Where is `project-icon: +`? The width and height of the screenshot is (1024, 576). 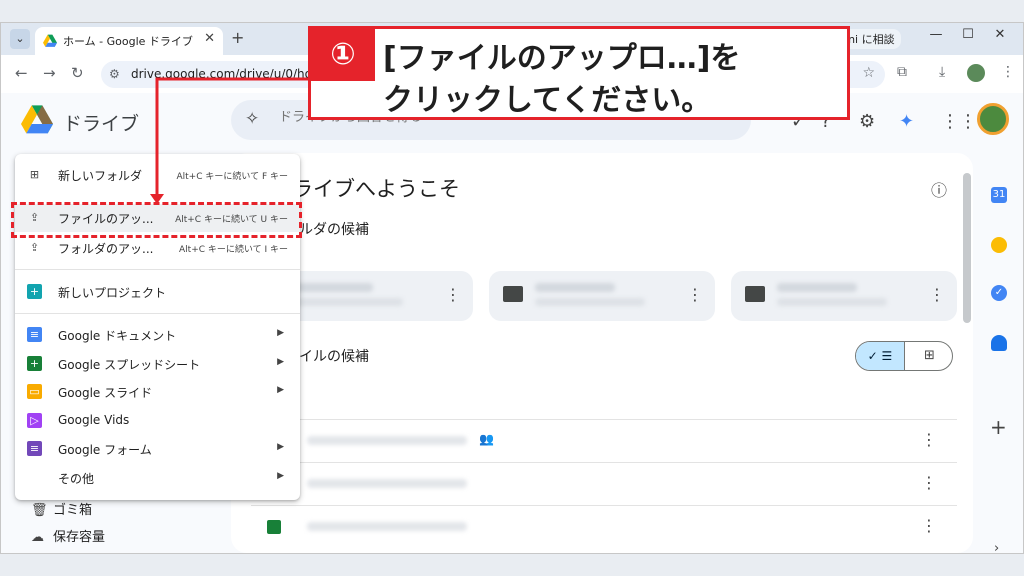
project-icon: + is located at coordinates (34, 291).